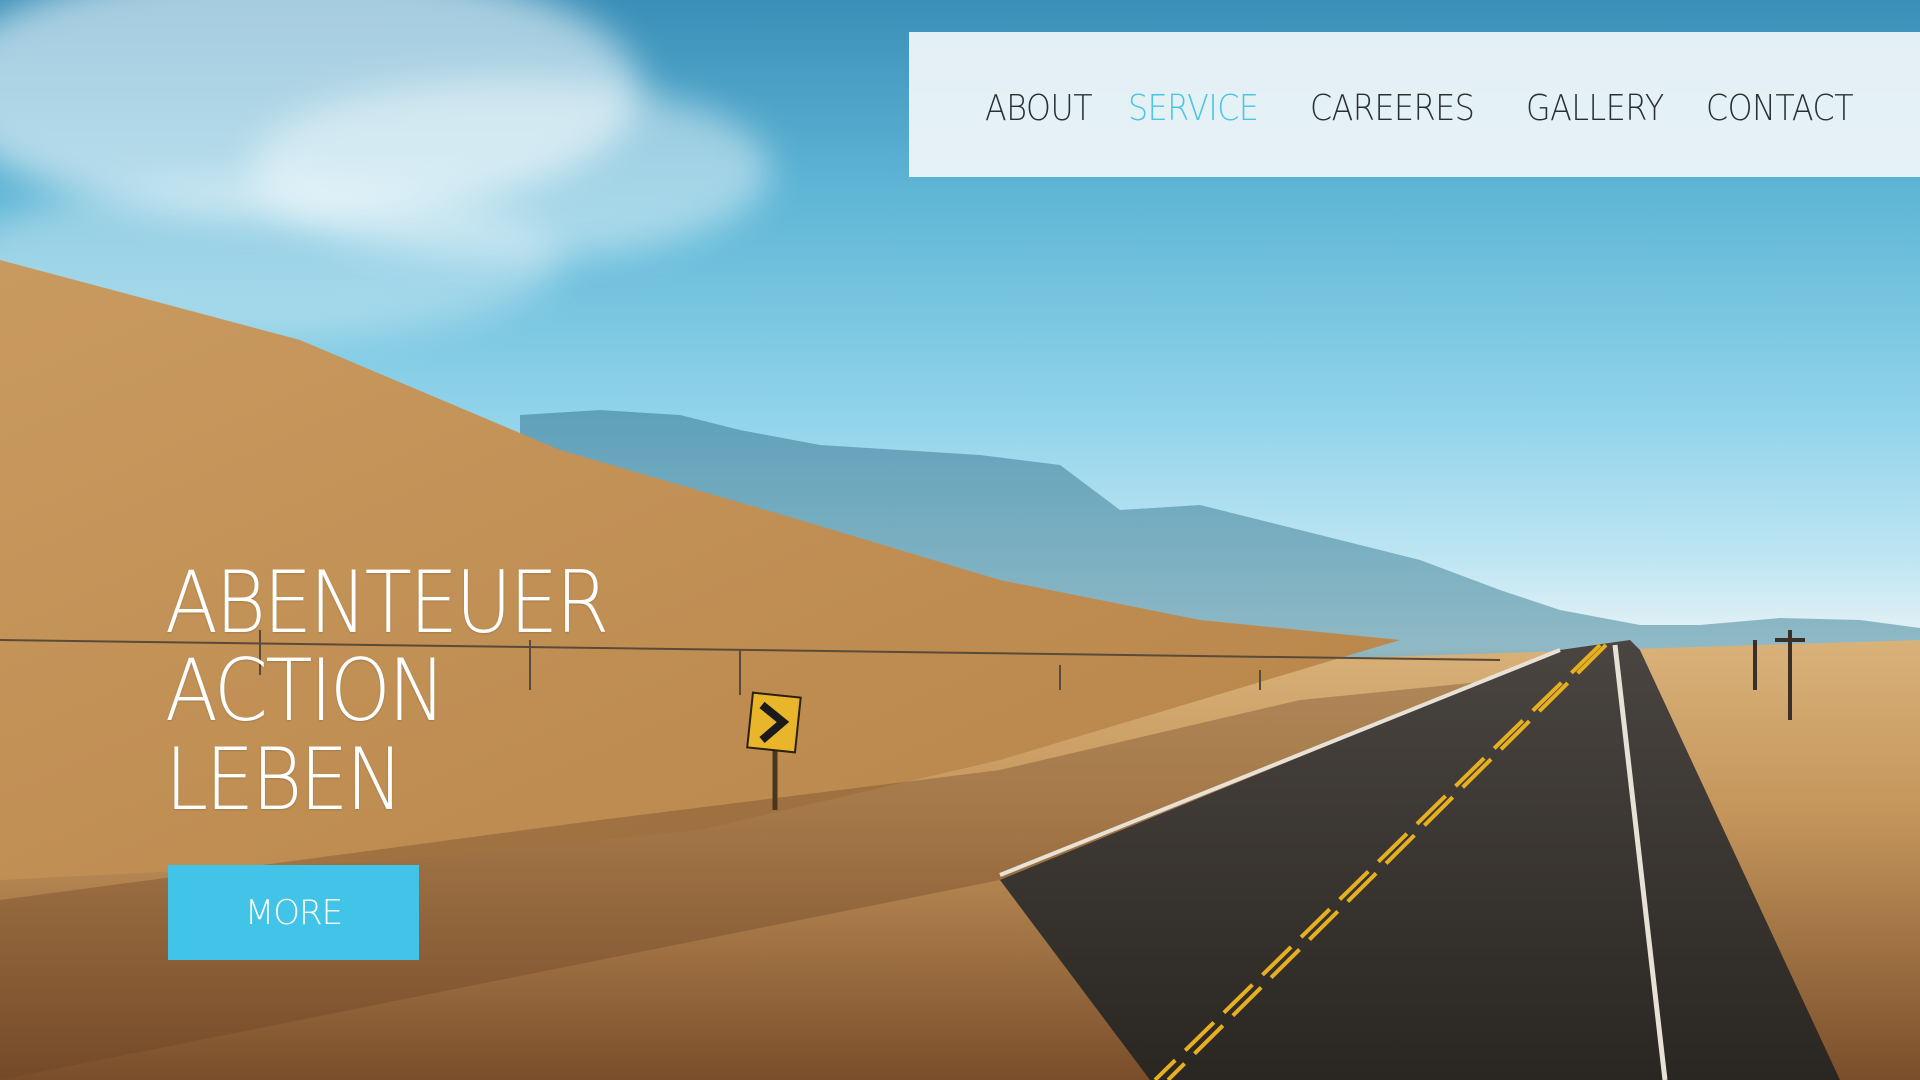 The image size is (1920, 1080). Describe the element at coordinates (305, 691) in the screenshot. I see `hero-headline-line-2: ACTION` at that location.